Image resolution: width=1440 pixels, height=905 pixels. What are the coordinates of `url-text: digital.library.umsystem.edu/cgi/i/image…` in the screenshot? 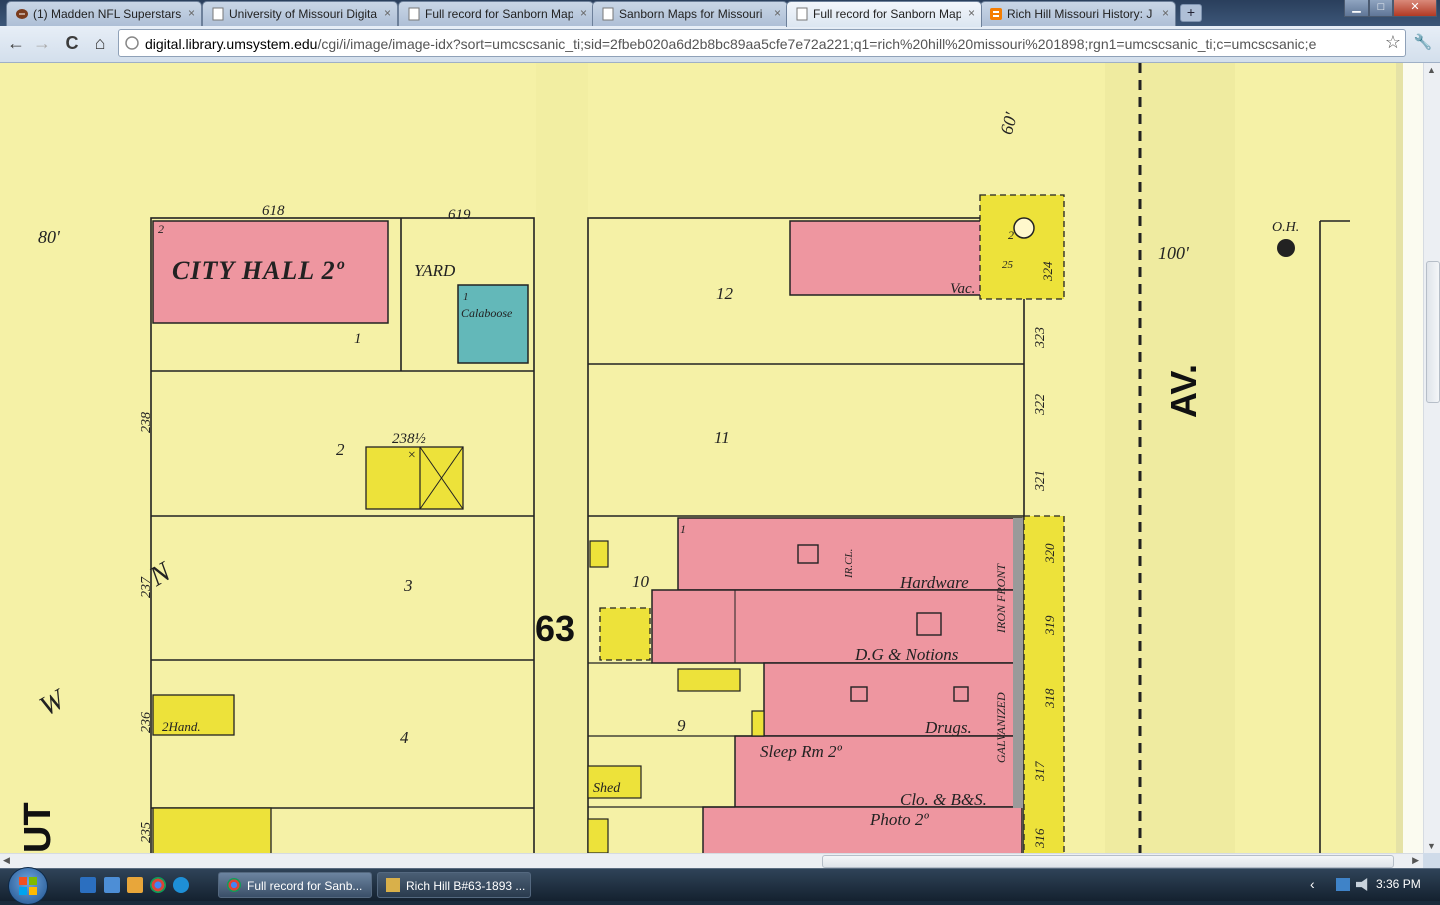 It's located at (760, 44).